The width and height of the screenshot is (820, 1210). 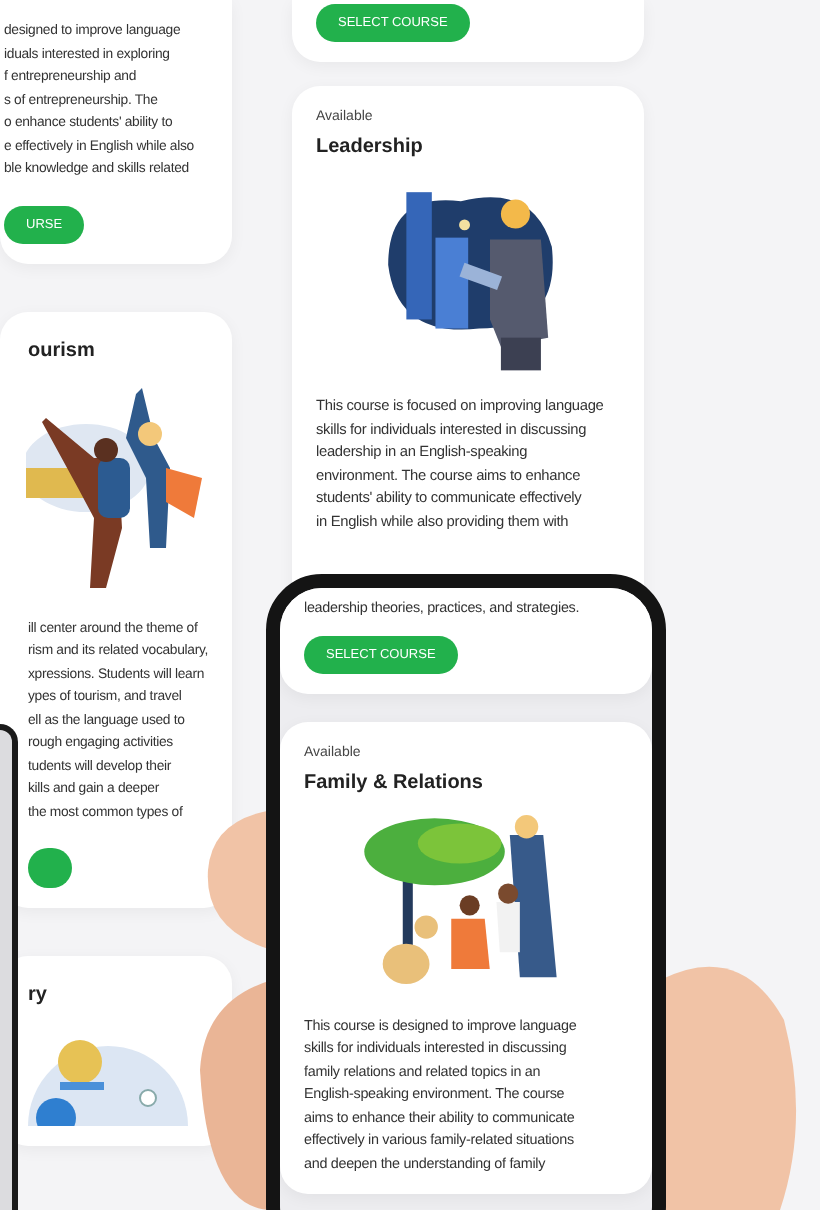 What do you see at coordinates (37, 995) in the screenshot?
I see `course-title: ry` at bounding box center [37, 995].